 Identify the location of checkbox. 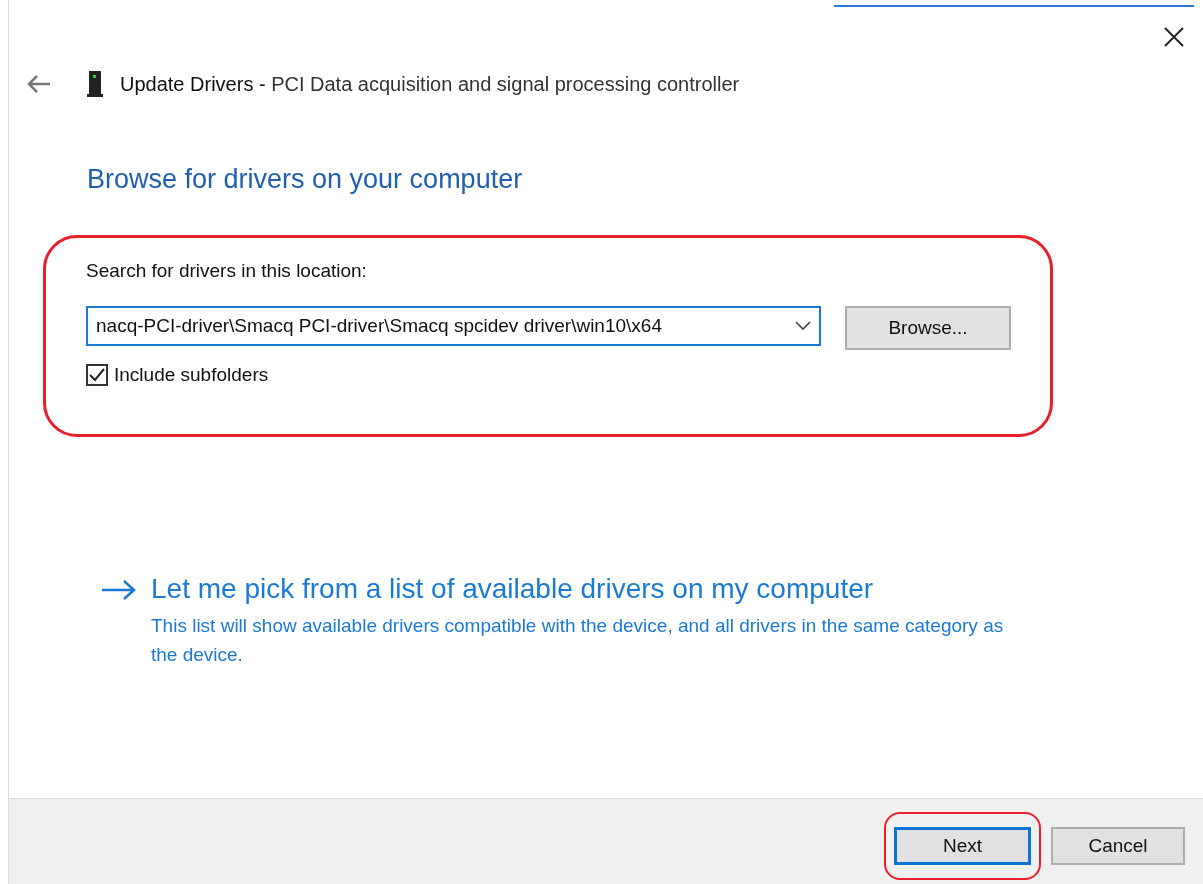
(97, 375).